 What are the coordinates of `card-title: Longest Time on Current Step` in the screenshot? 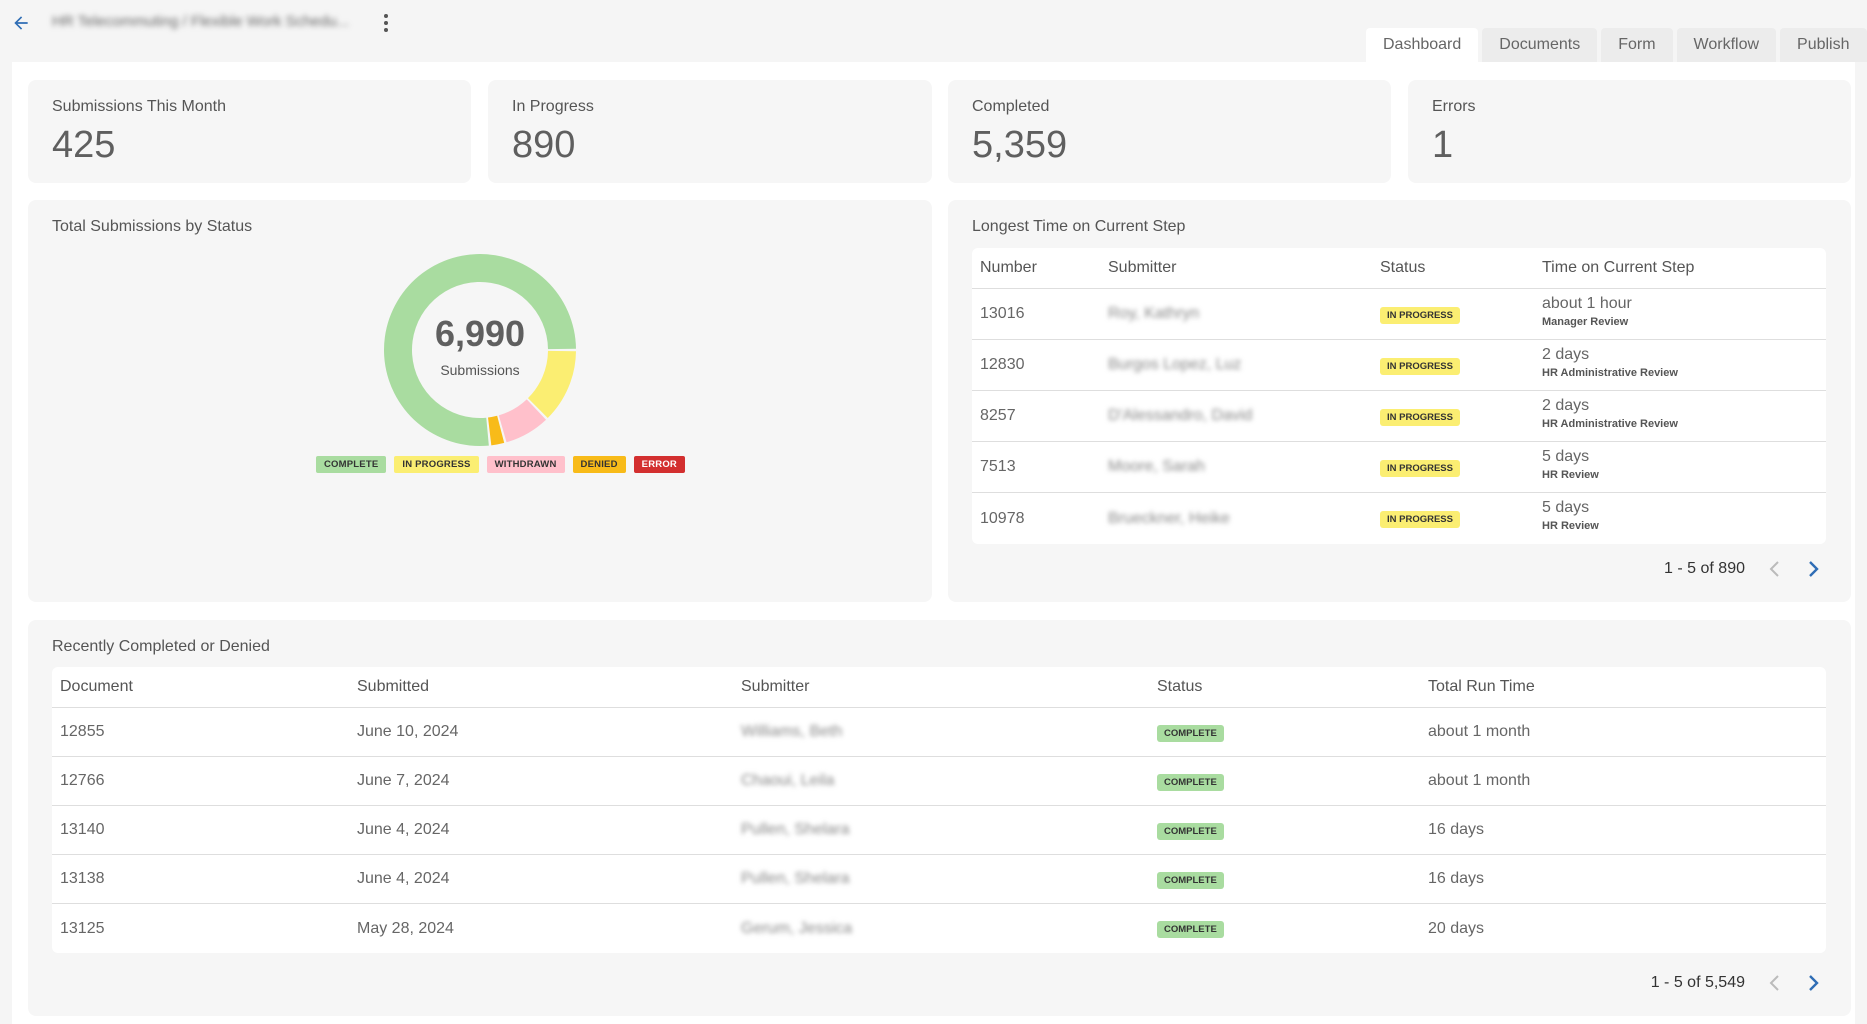 It's located at (1079, 226).